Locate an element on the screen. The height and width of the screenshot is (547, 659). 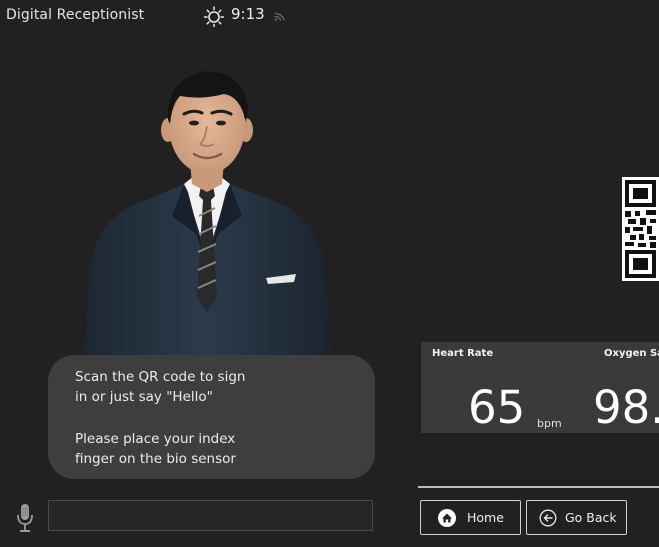
divider is located at coordinates (538, 487).